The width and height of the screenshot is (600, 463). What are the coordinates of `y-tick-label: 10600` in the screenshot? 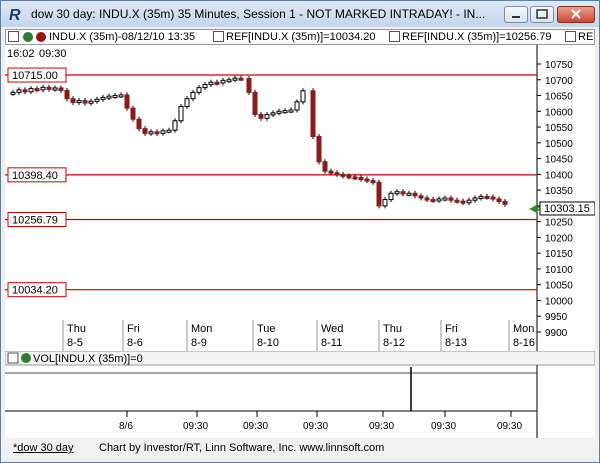 It's located at (559, 112).